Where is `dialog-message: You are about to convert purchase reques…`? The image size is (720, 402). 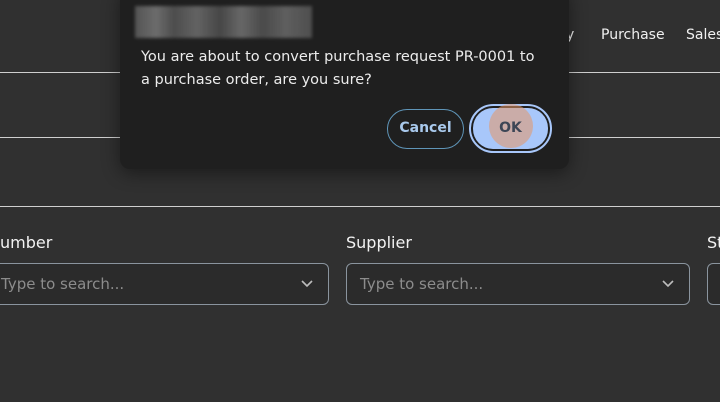
dialog-message: You are about to convert purchase reques… is located at coordinates (338, 68).